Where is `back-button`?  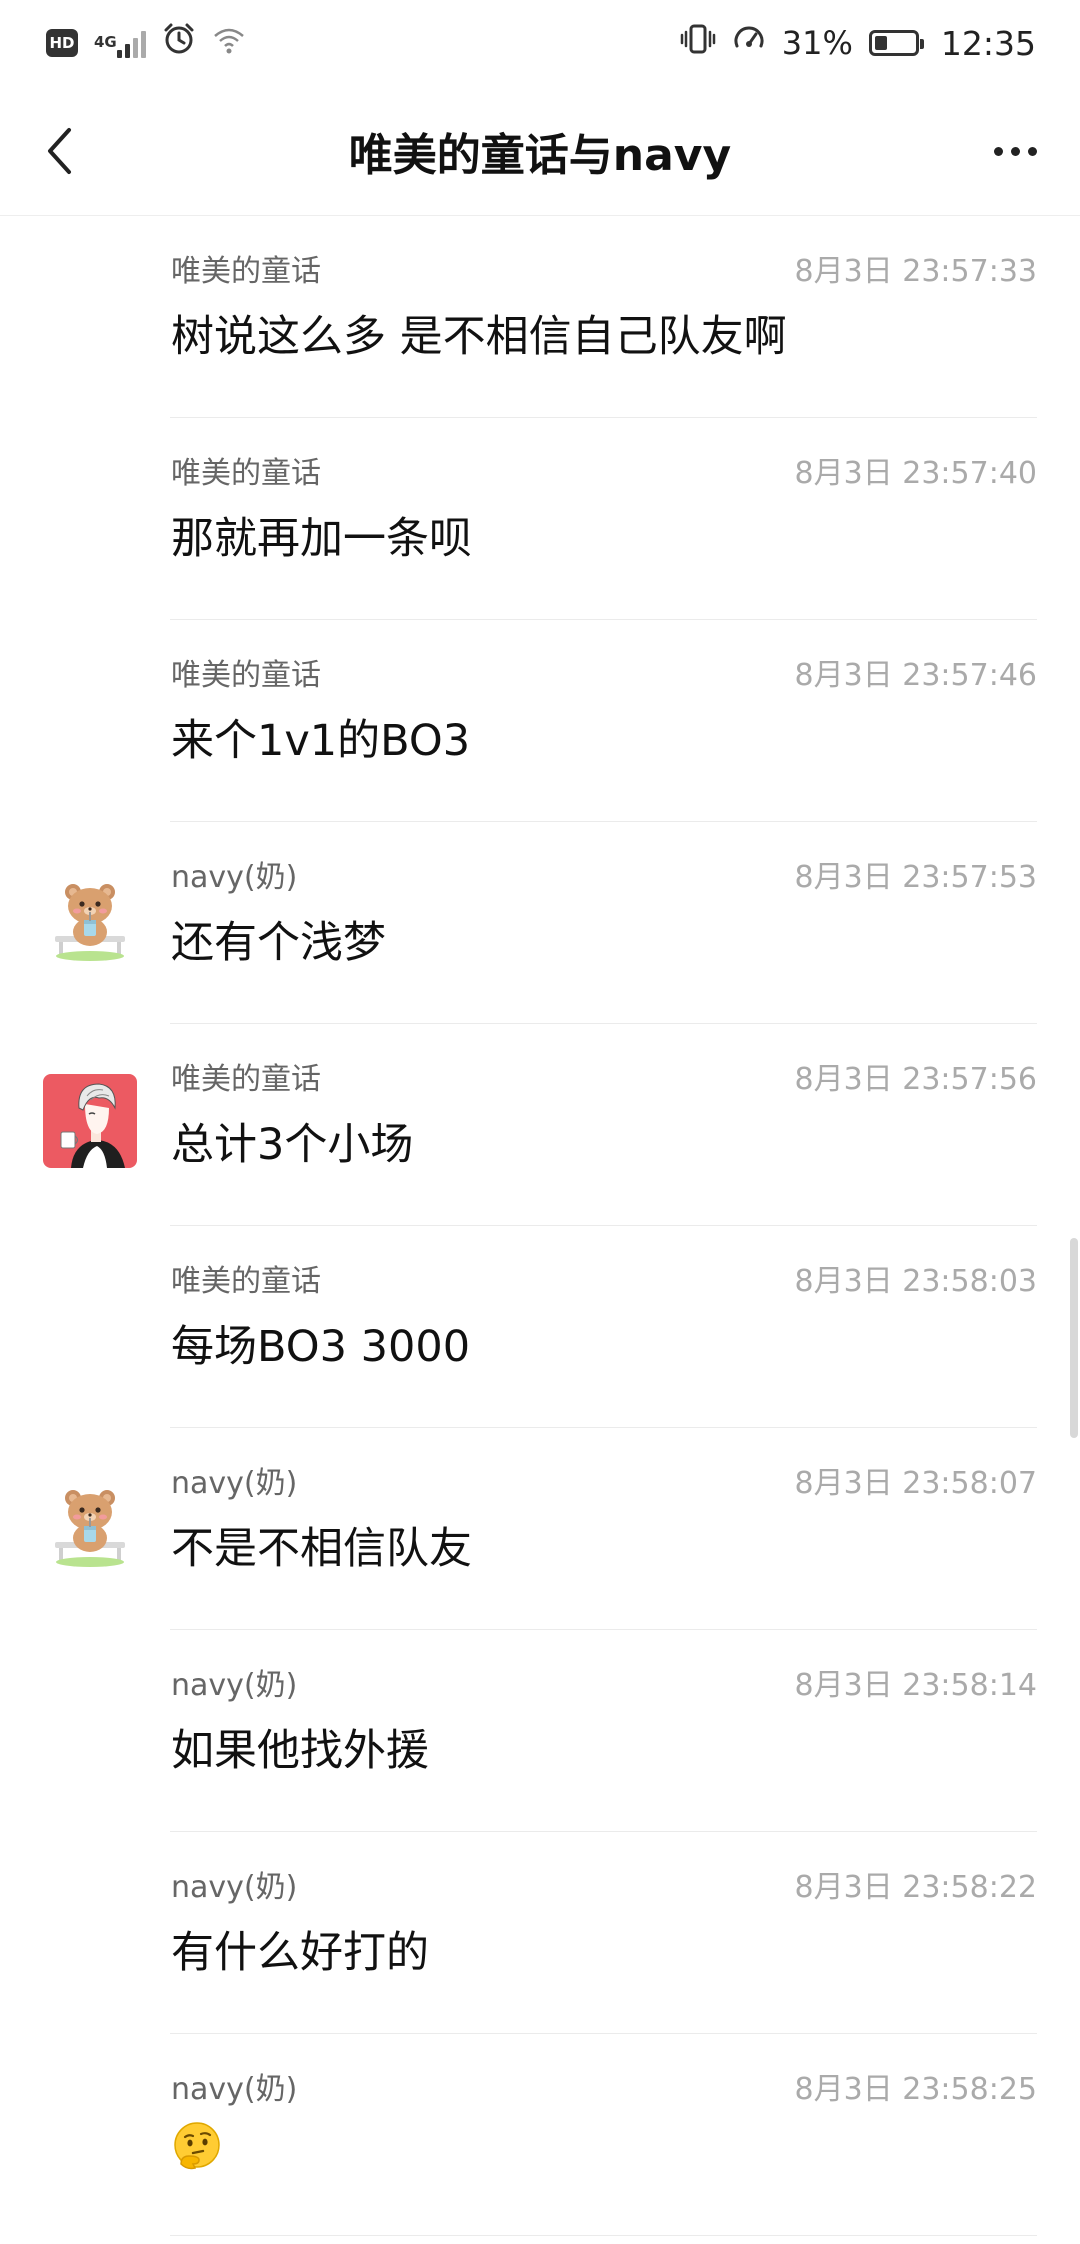
back-button is located at coordinates (60, 151).